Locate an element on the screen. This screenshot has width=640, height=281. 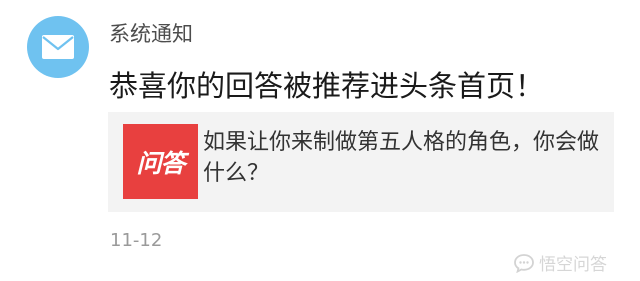
wukong-watermark: 悟空问答 is located at coordinates (560, 262).